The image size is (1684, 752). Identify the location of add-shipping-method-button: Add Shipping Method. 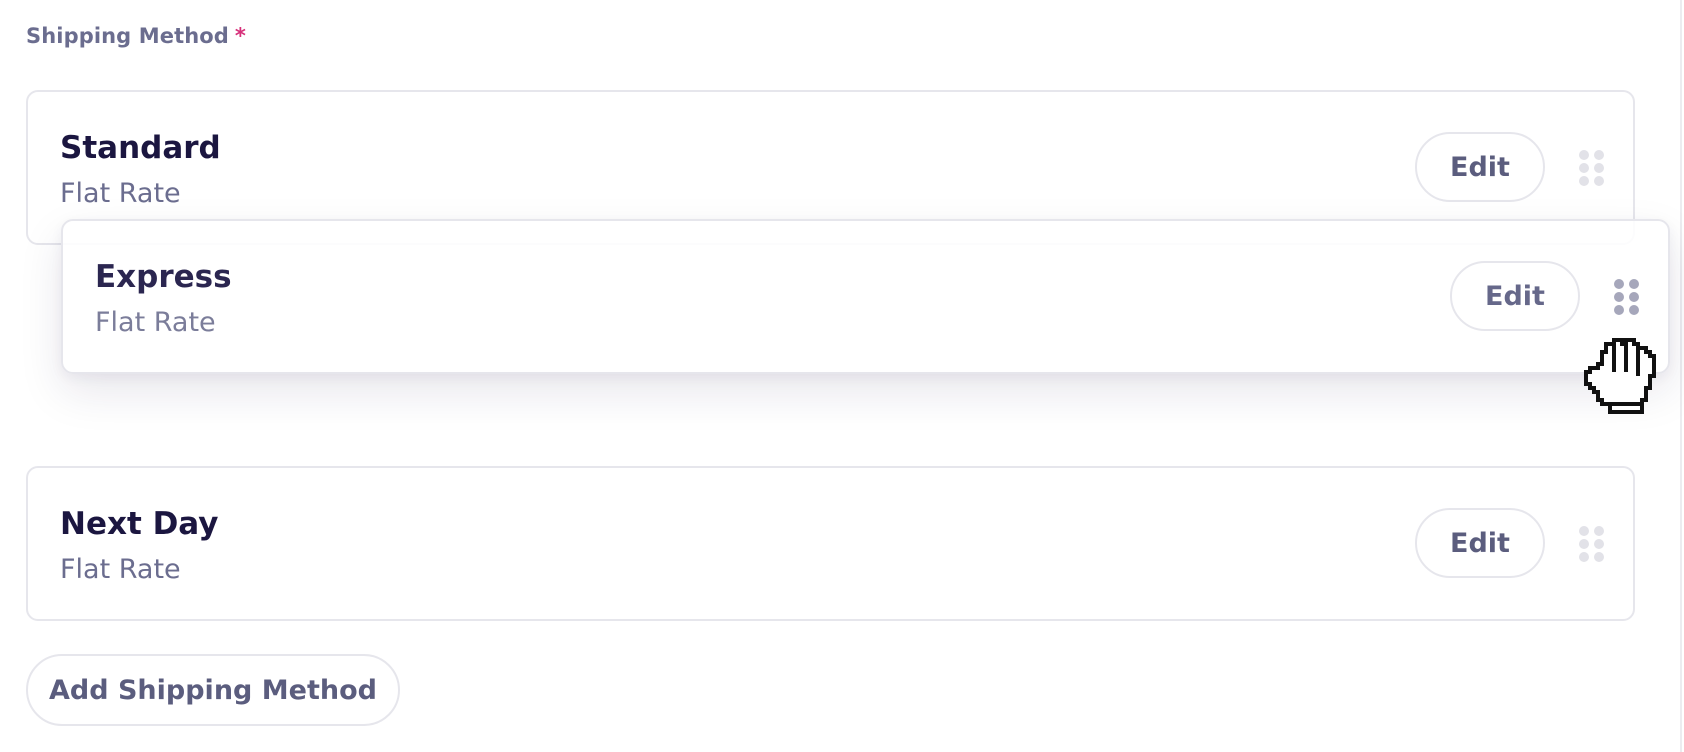
(213, 690).